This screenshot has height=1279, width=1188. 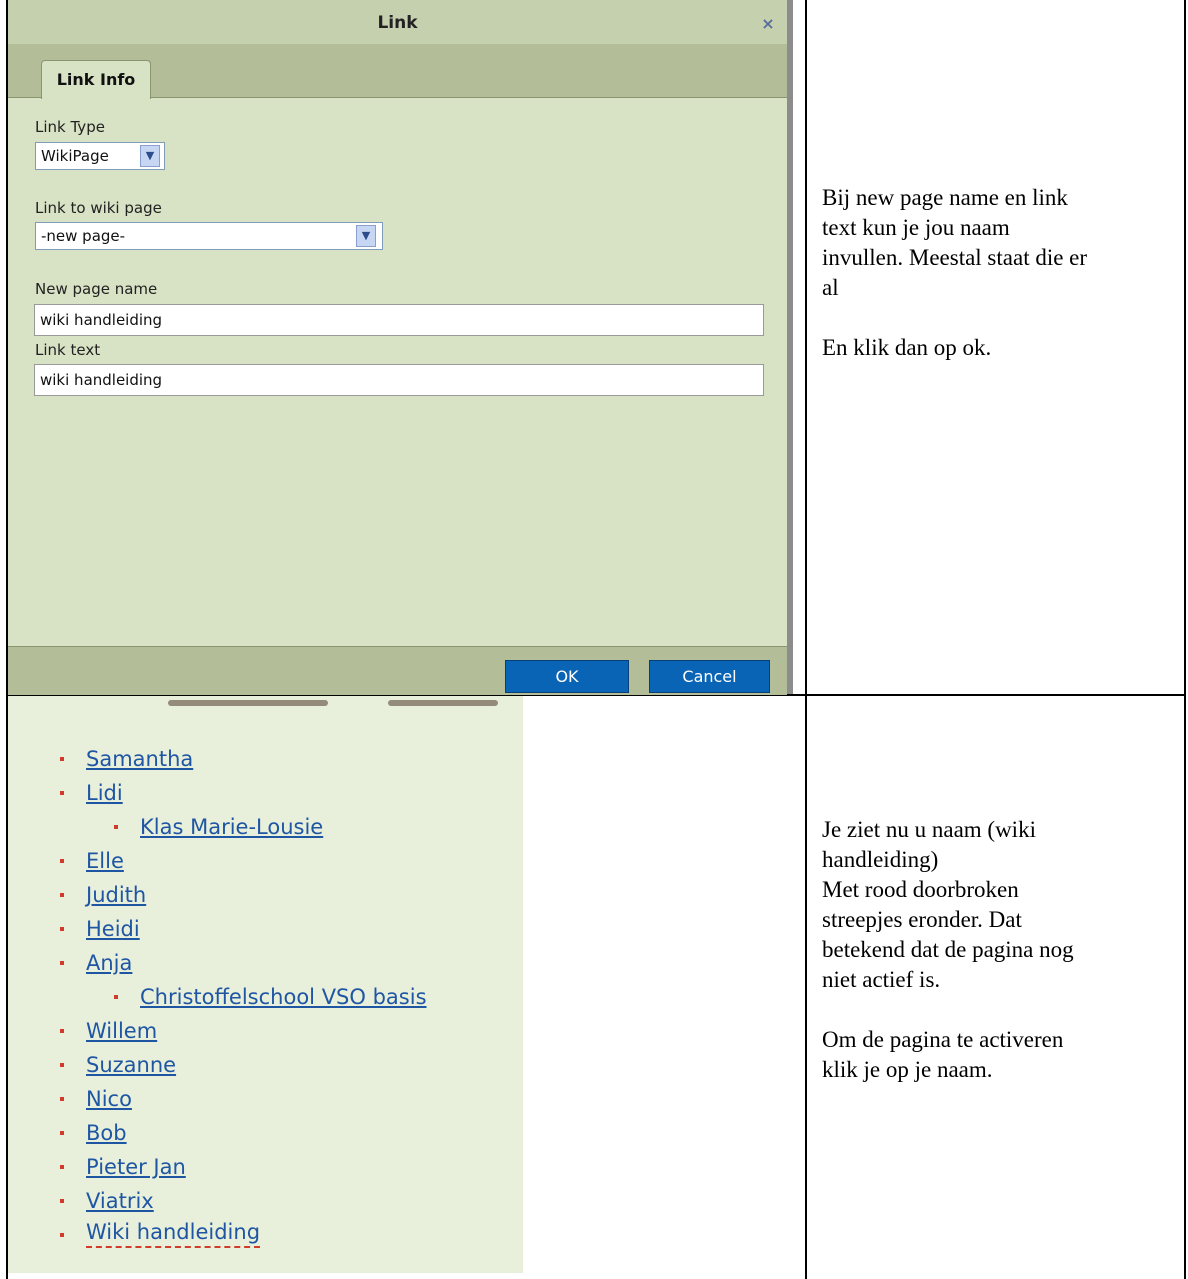 I want to click on table-border-right, so click(x=1185, y=639).